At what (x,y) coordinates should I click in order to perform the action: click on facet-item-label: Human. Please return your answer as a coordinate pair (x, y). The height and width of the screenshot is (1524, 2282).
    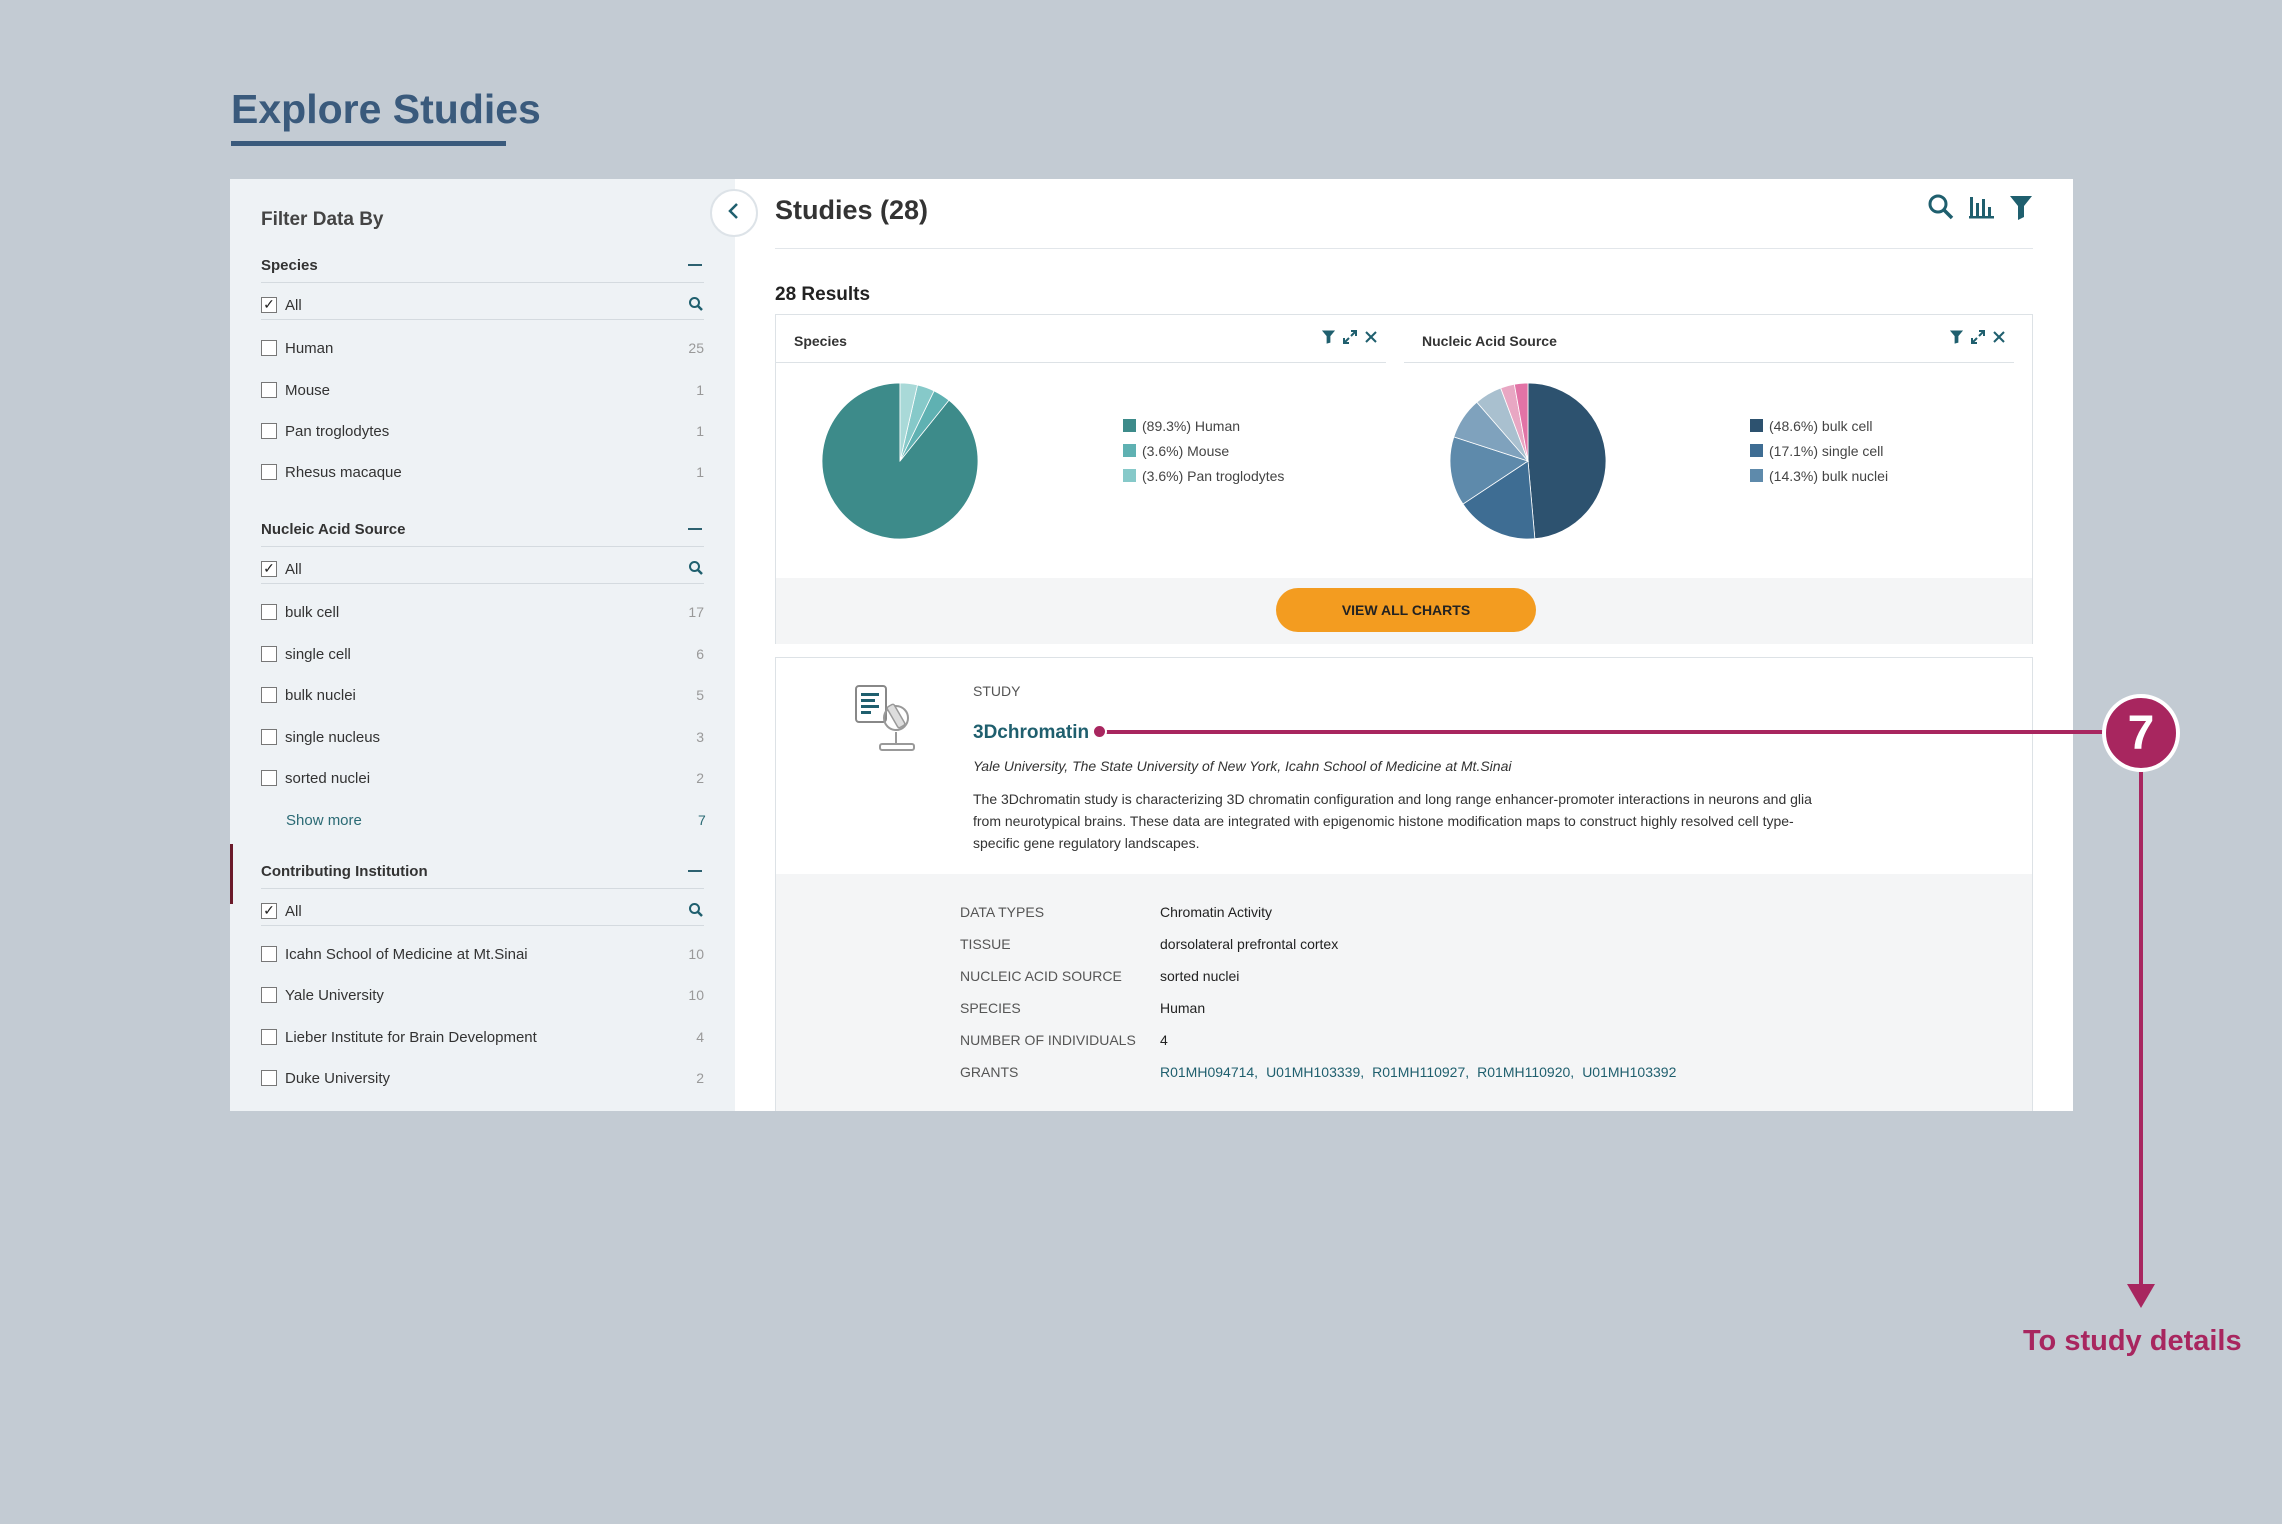
    Looking at the image, I should click on (309, 348).